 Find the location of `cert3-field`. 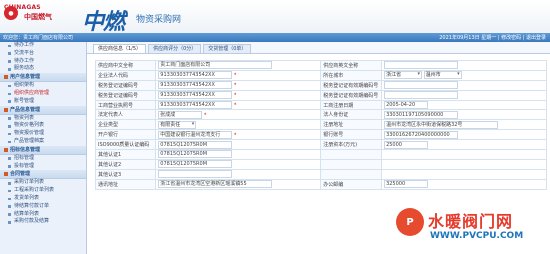

cert3-field is located at coordinates (195, 174).